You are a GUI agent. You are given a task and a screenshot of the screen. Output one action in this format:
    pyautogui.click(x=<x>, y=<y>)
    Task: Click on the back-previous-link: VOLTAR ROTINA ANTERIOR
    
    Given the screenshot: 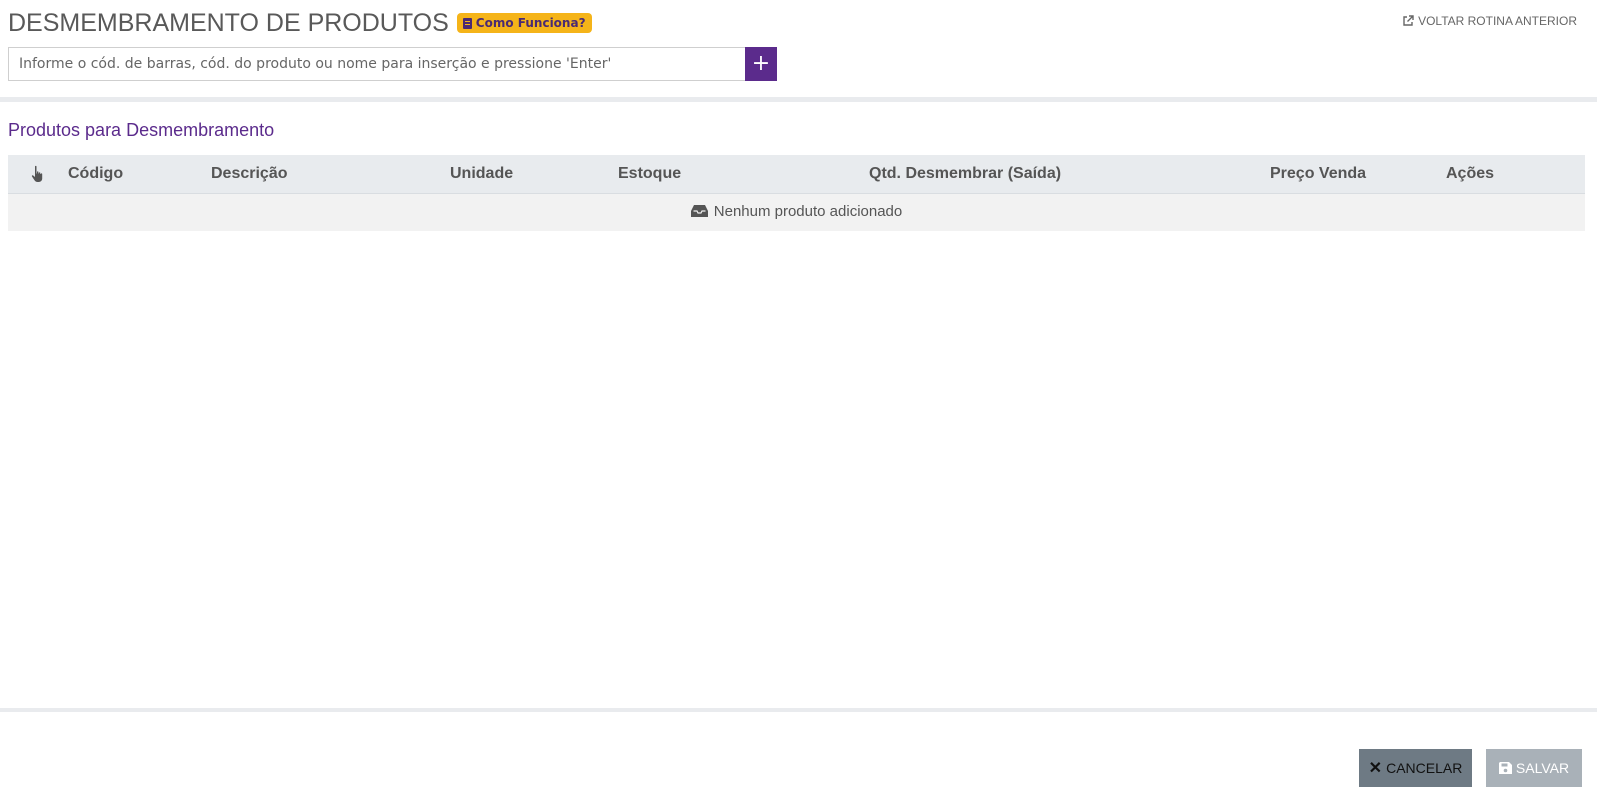 What is the action you would take?
    pyautogui.click(x=1489, y=21)
    